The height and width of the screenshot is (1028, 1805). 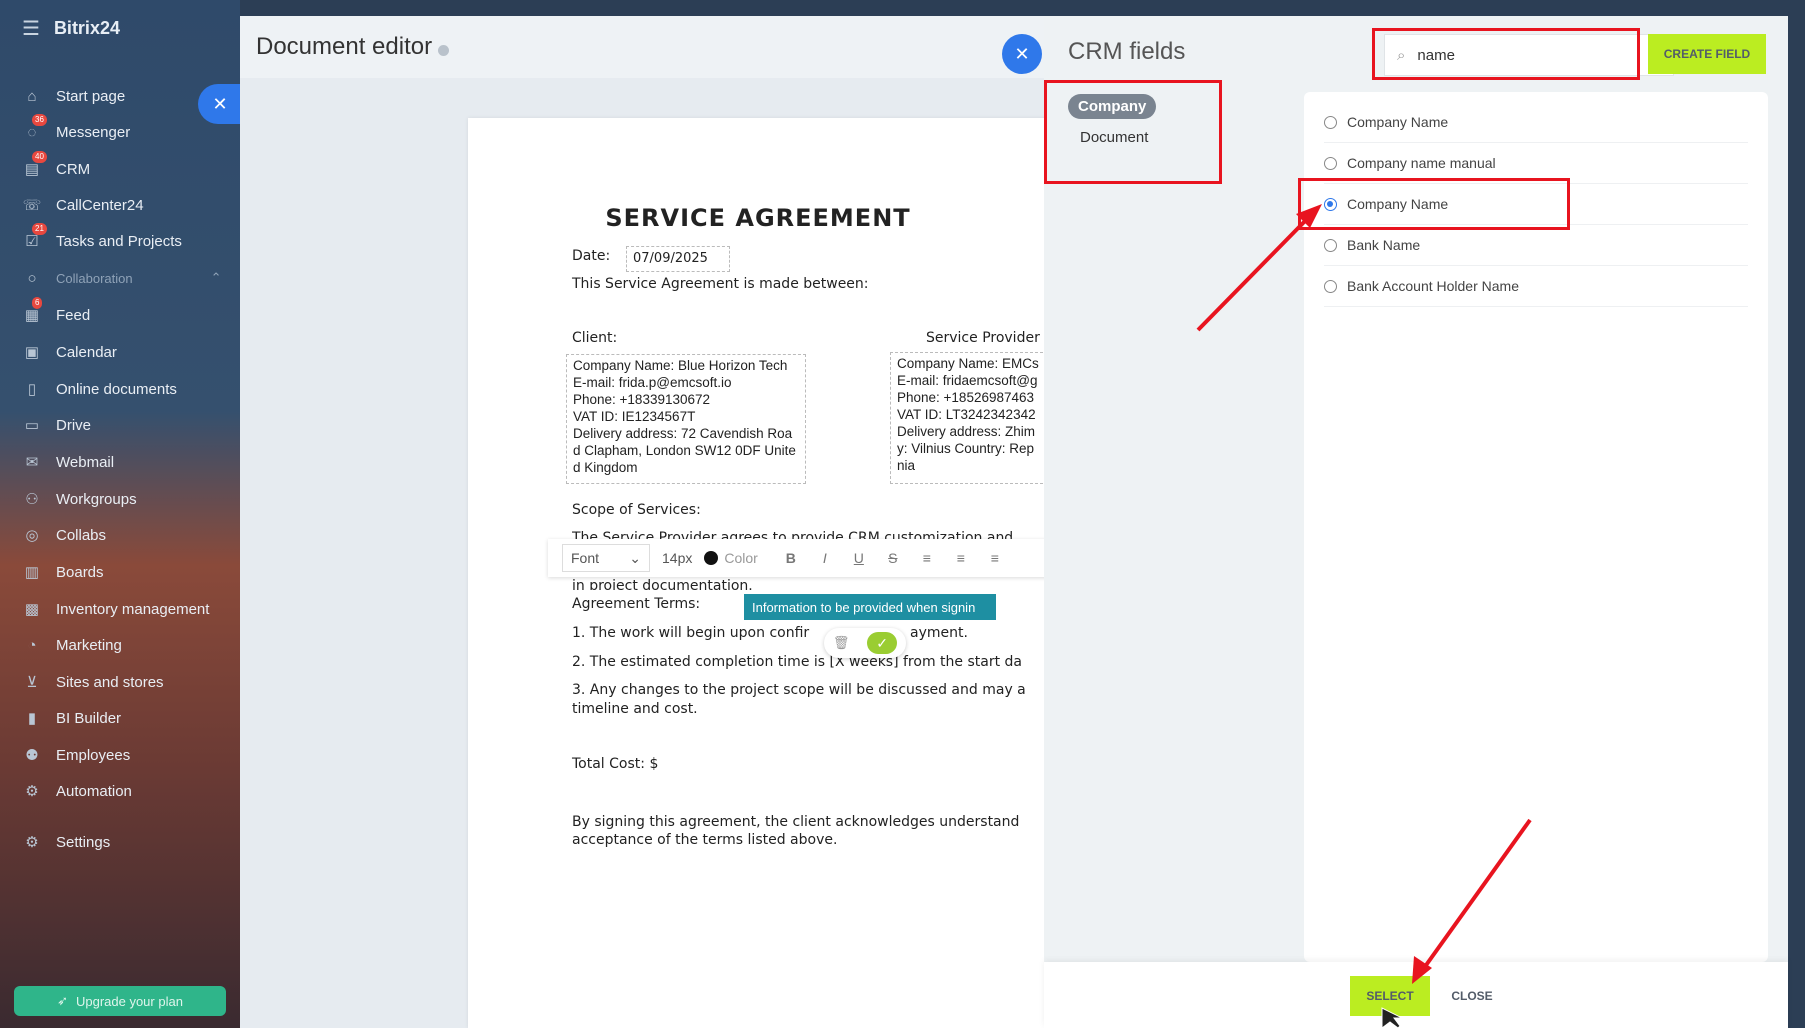 What do you see at coordinates (1392, 1017) in the screenshot?
I see `mouse-cursor` at bounding box center [1392, 1017].